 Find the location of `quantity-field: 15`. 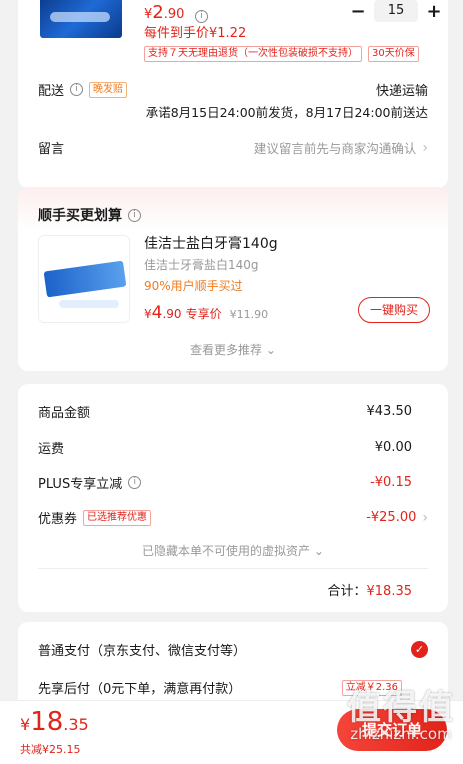

quantity-field: 15 is located at coordinates (396, 11).